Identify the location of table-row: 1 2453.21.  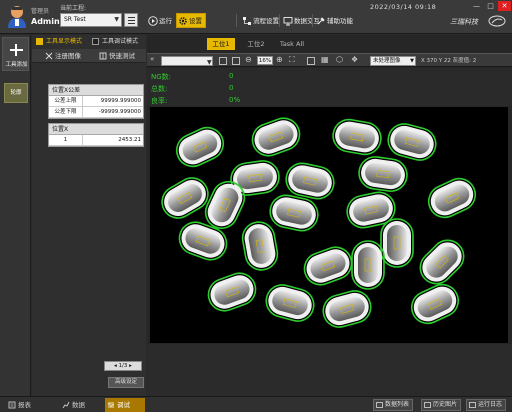
(96, 140).